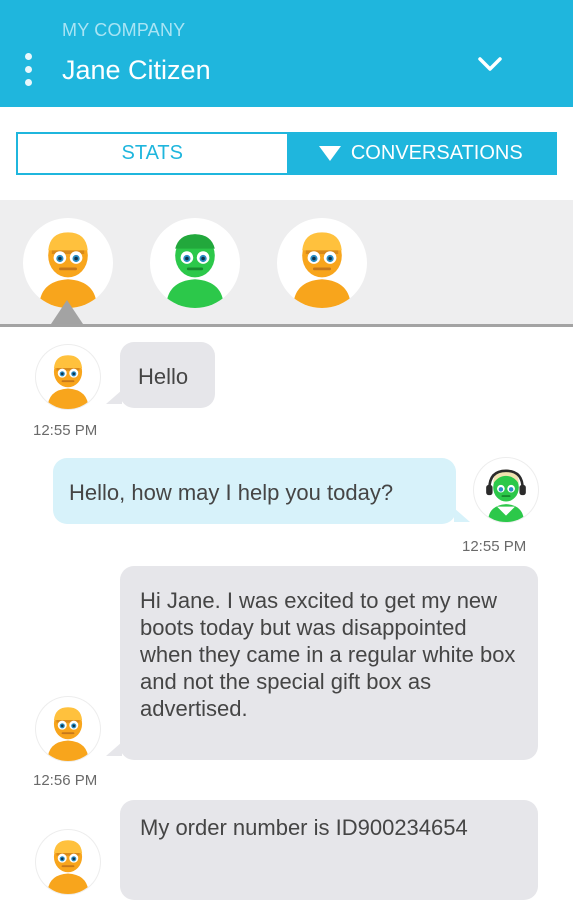 The image size is (573, 900). I want to click on tab-stats-label: STATS, so click(152, 153).